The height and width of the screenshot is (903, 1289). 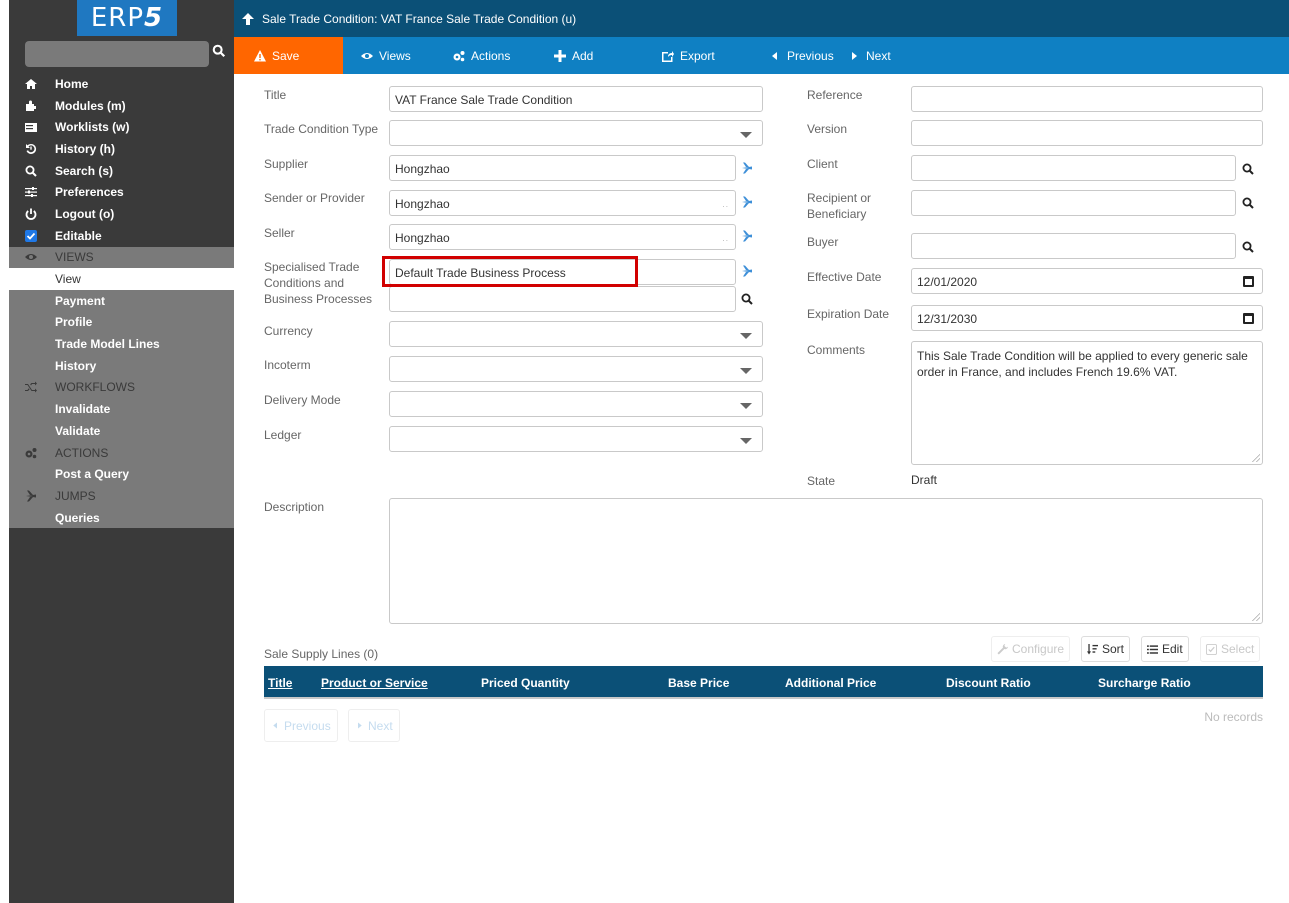 I want to click on erp5-logo: ERP5, so click(x=127, y=18).